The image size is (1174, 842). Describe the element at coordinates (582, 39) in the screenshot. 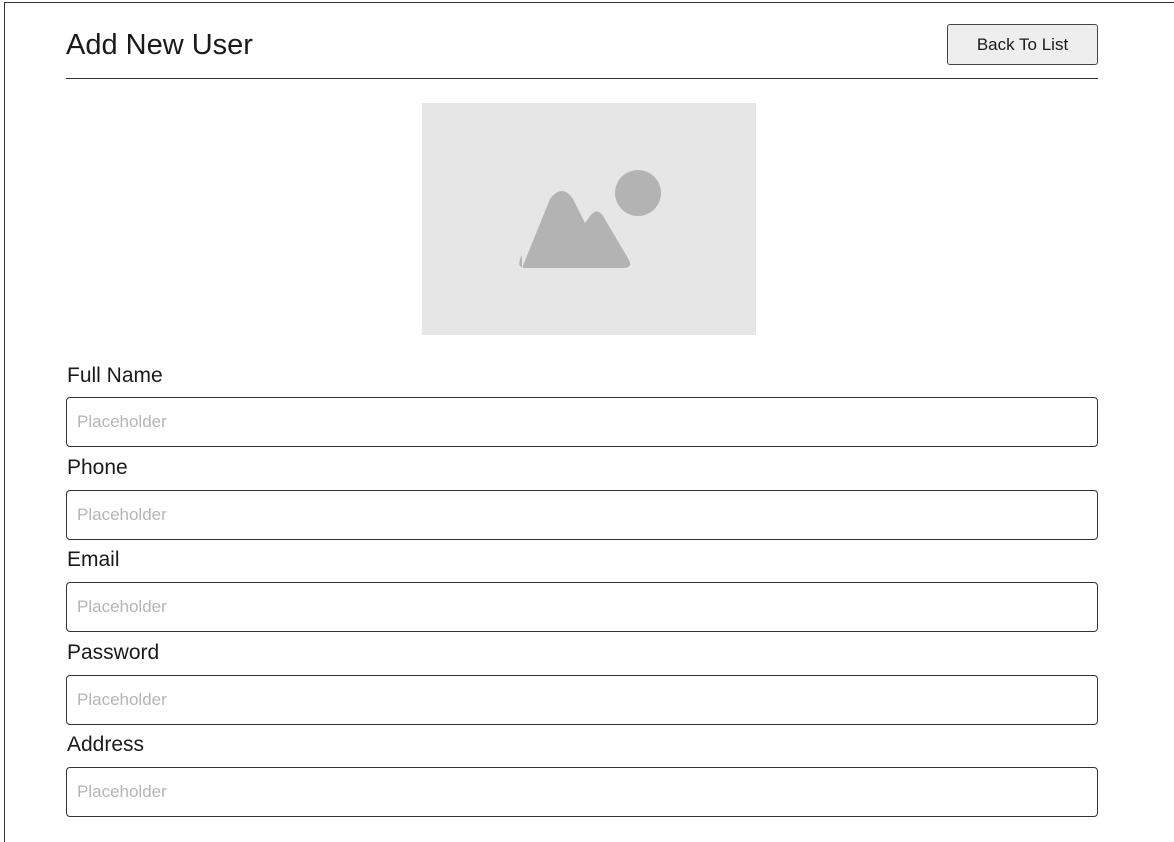

I see `page-header: Add New User Back To List` at that location.